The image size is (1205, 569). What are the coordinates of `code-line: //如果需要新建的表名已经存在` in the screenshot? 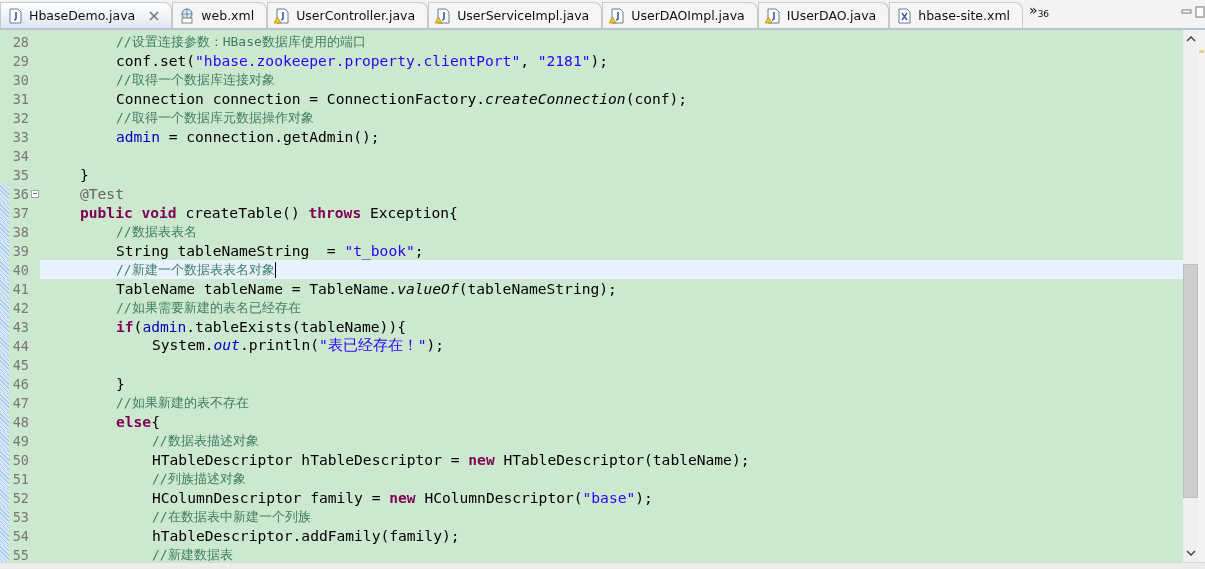 It's located at (208, 307).